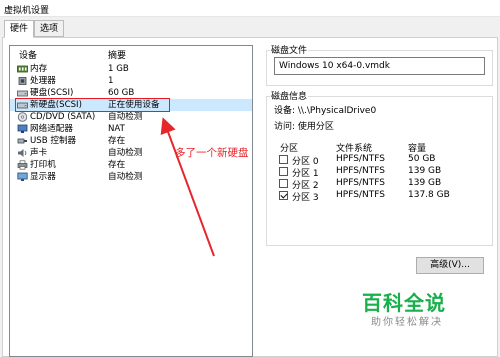  I want to click on device-row-display: 显示器 自动检测, so click(131, 177).